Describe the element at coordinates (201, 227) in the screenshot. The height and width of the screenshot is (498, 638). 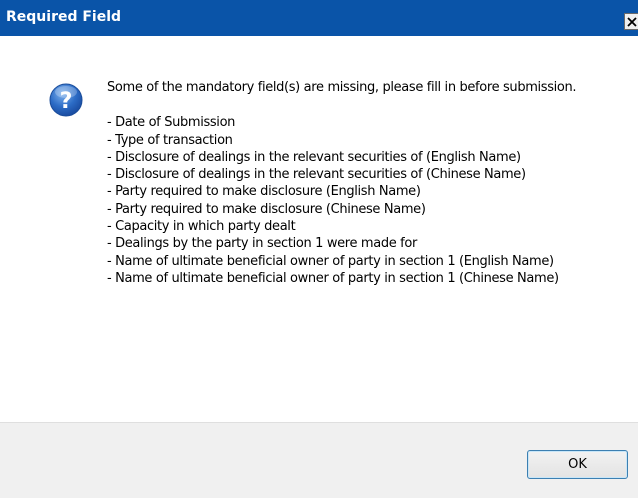
I see `list-item: - Capacity in which party dealt` at that location.